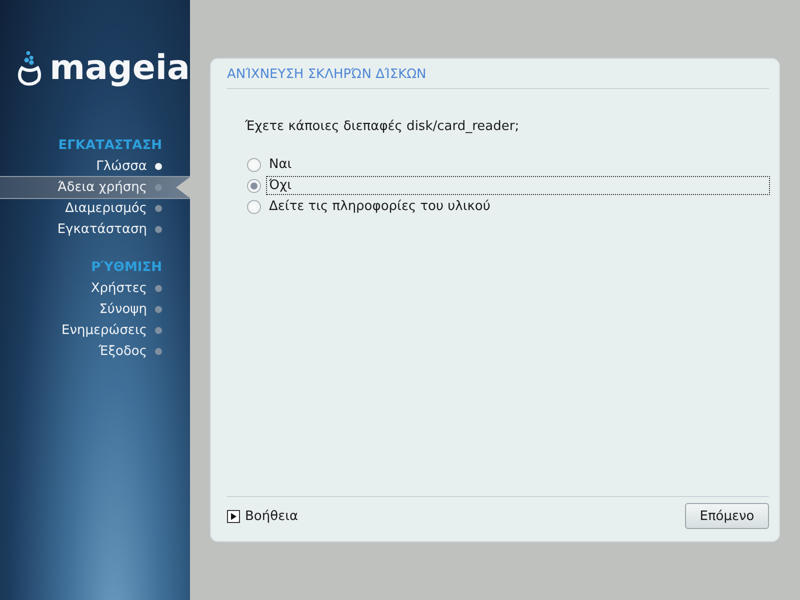 This screenshot has height=600, width=800. I want to click on step-item: Εγκατάσταση, so click(95, 229).